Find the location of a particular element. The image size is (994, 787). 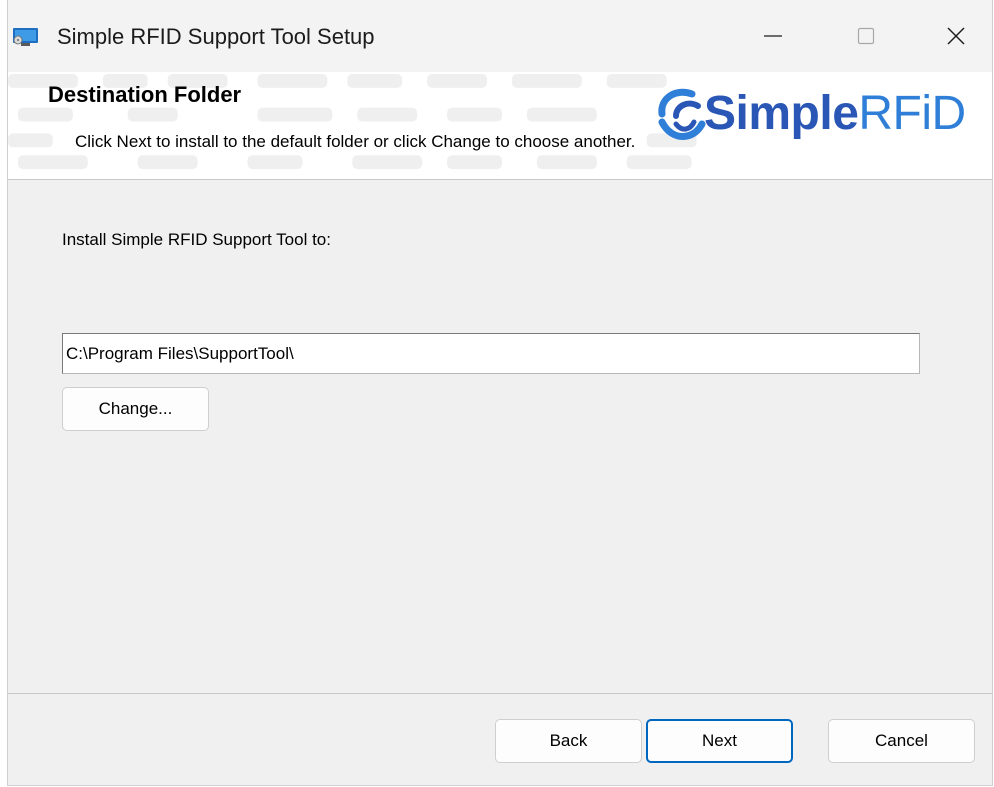

install-location-label: Install Simple RFID Support Tool to: is located at coordinates (196, 239).